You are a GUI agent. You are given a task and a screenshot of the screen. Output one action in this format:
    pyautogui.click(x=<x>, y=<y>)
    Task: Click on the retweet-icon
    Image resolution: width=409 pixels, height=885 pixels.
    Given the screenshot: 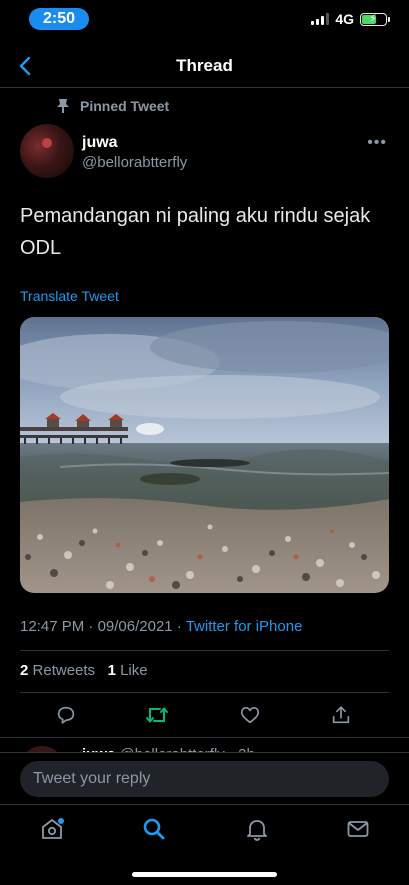 What is the action you would take?
    pyautogui.click(x=157, y=715)
    